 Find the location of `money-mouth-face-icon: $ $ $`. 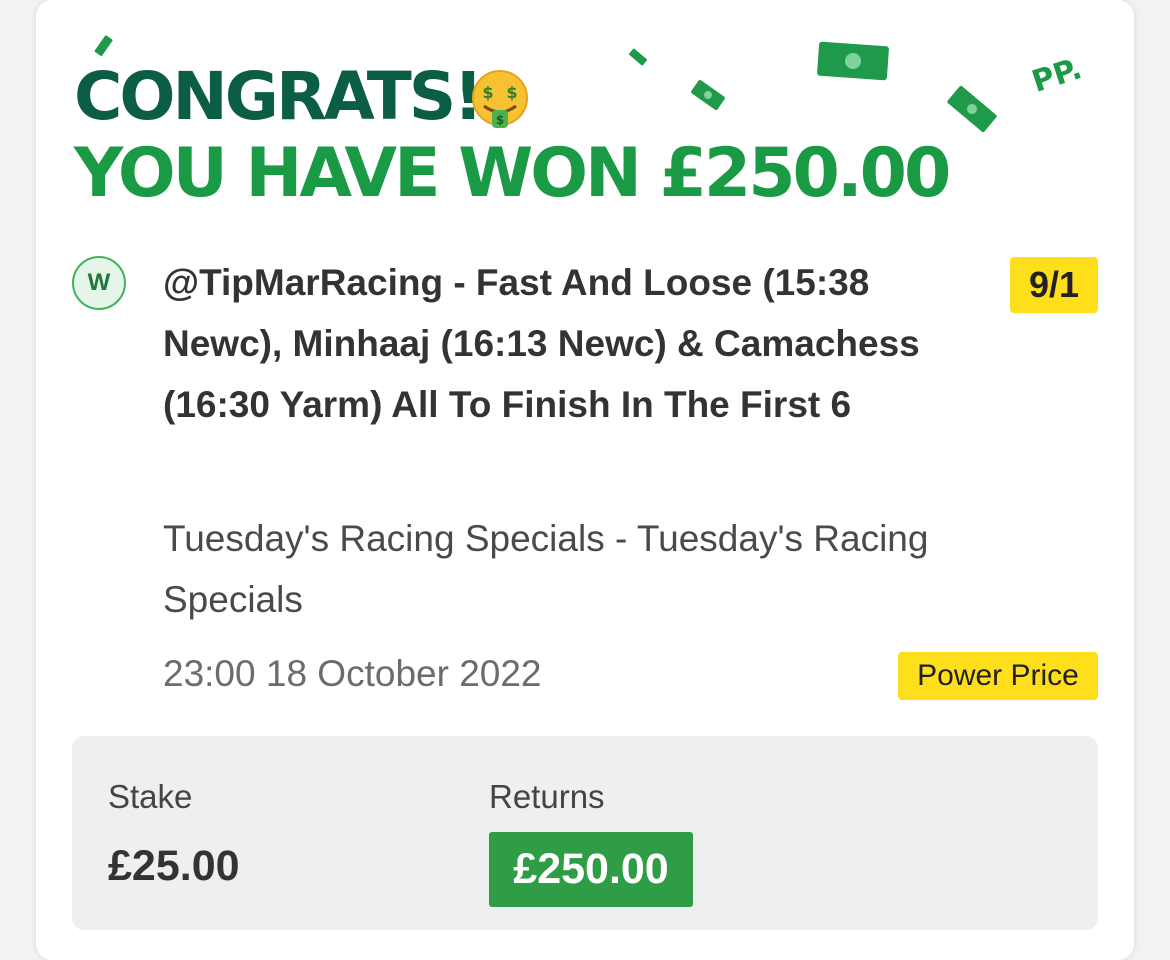

money-mouth-face-icon: $ $ $ is located at coordinates (500, 99).